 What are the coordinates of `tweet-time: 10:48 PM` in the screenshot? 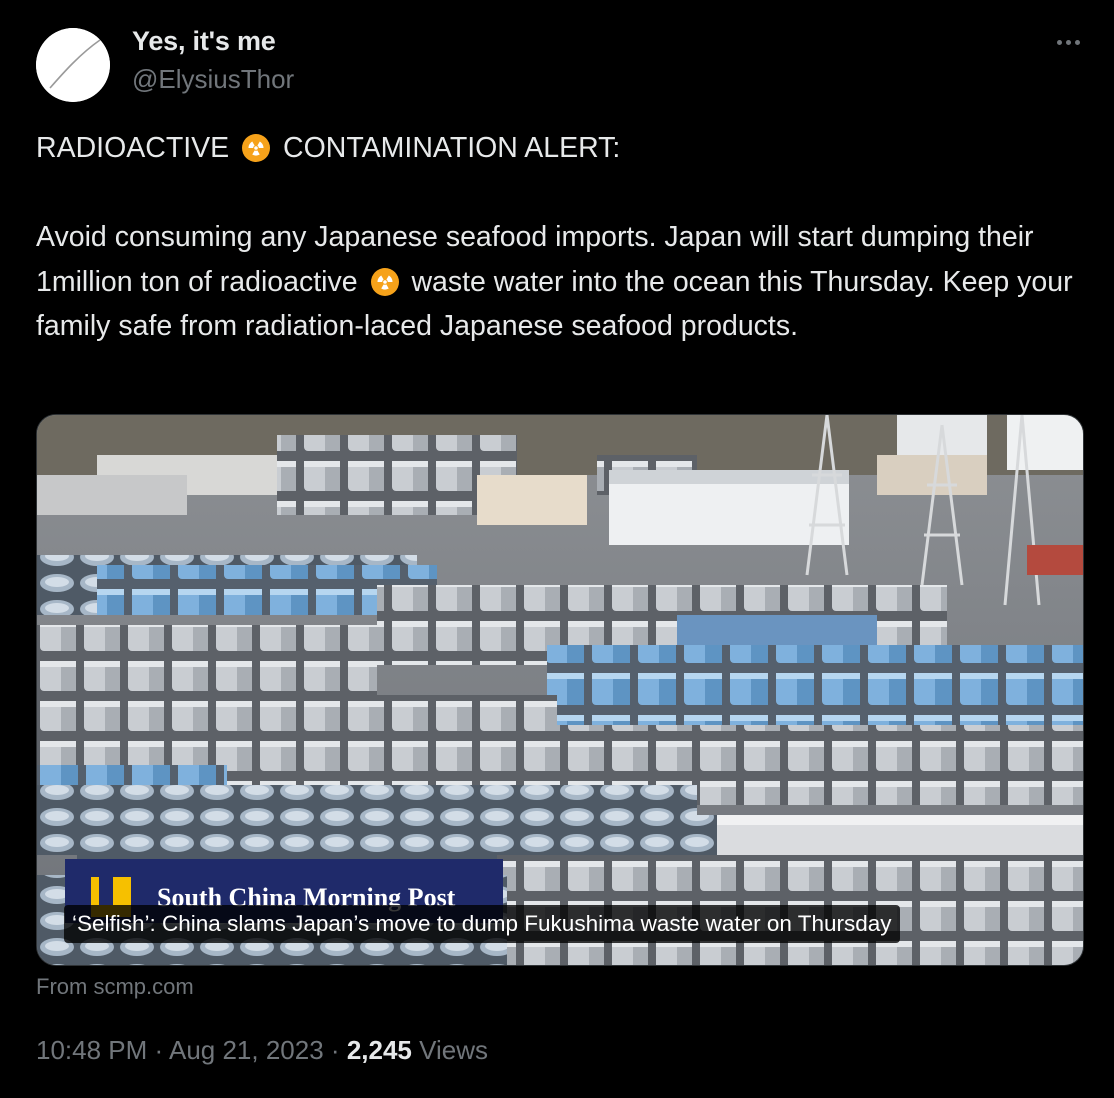 It's located at (91, 1050).